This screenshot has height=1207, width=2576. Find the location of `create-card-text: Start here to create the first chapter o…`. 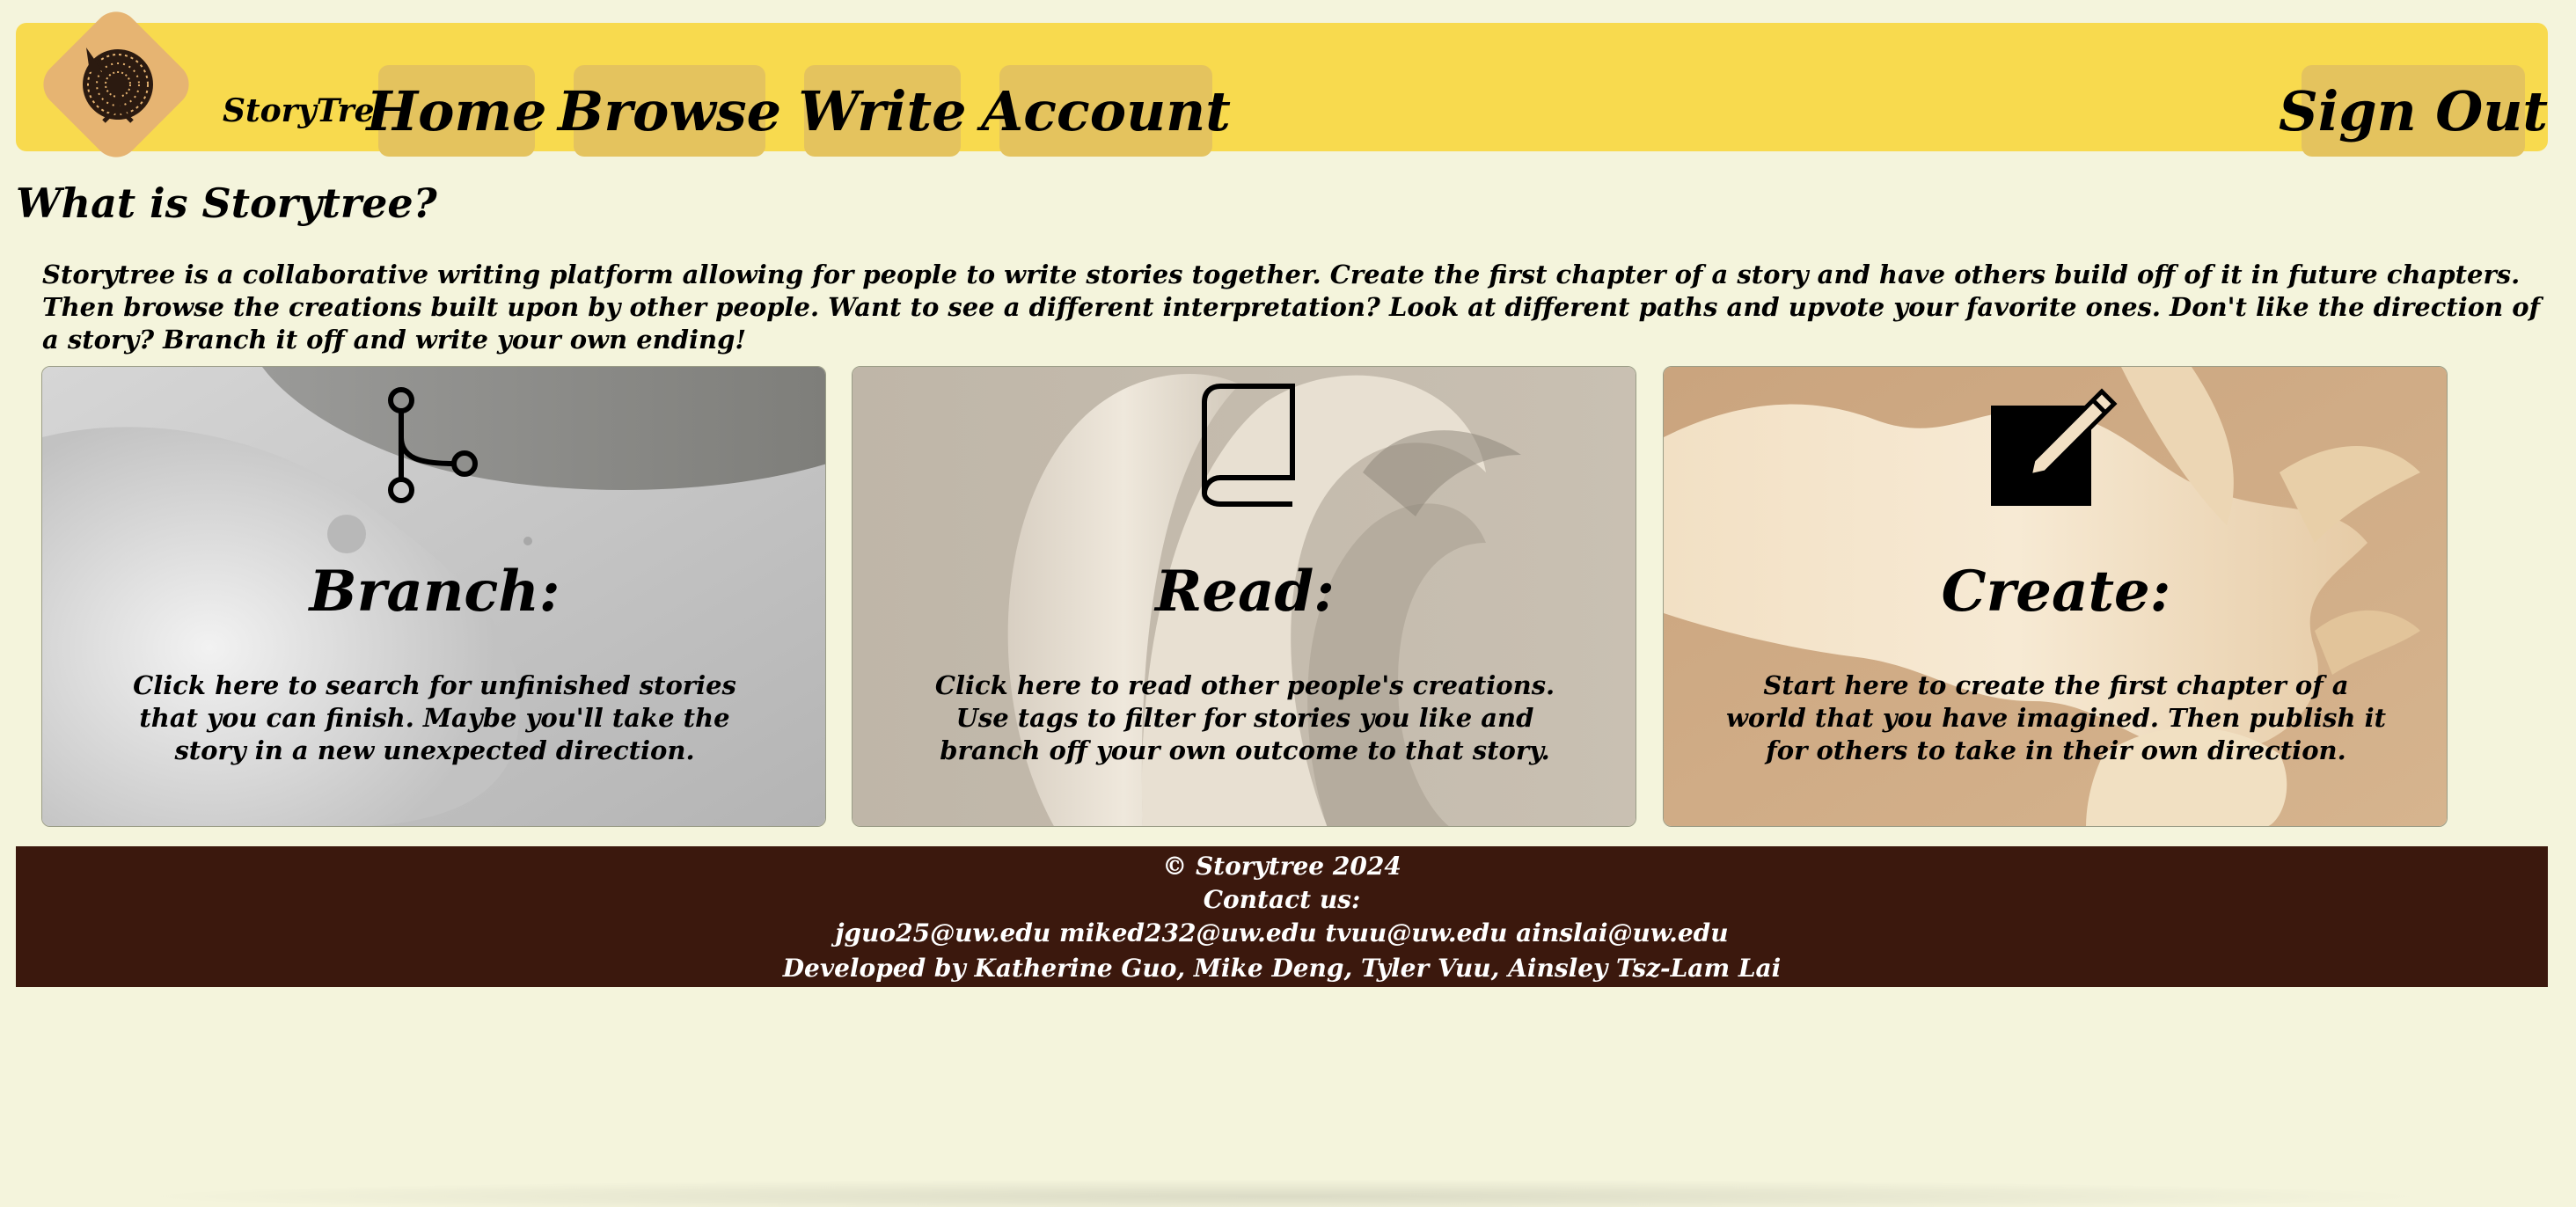

create-card-text: Start here to create the first chapter o… is located at coordinates (2056, 717).